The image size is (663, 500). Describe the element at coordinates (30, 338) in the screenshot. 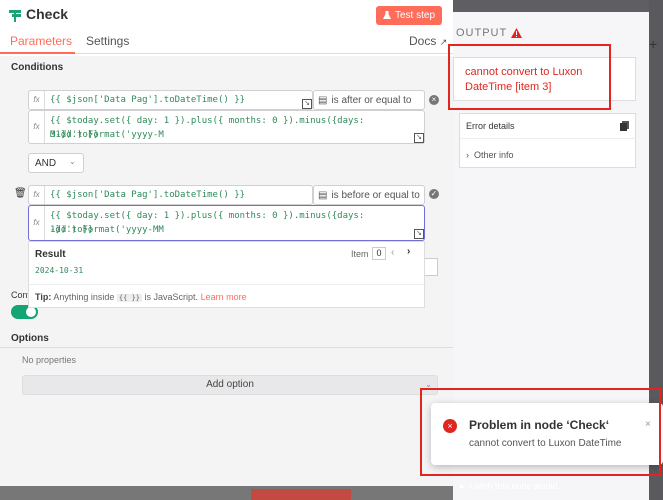

I see `options-label: Options` at that location.